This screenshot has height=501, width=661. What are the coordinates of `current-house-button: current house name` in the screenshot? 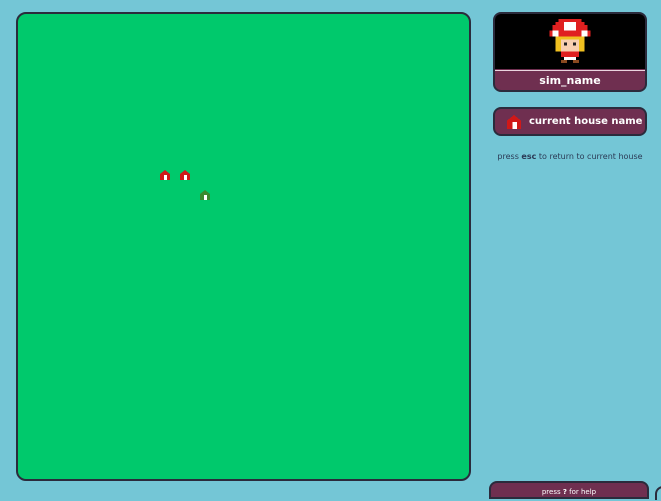 It's located at (570, 121).